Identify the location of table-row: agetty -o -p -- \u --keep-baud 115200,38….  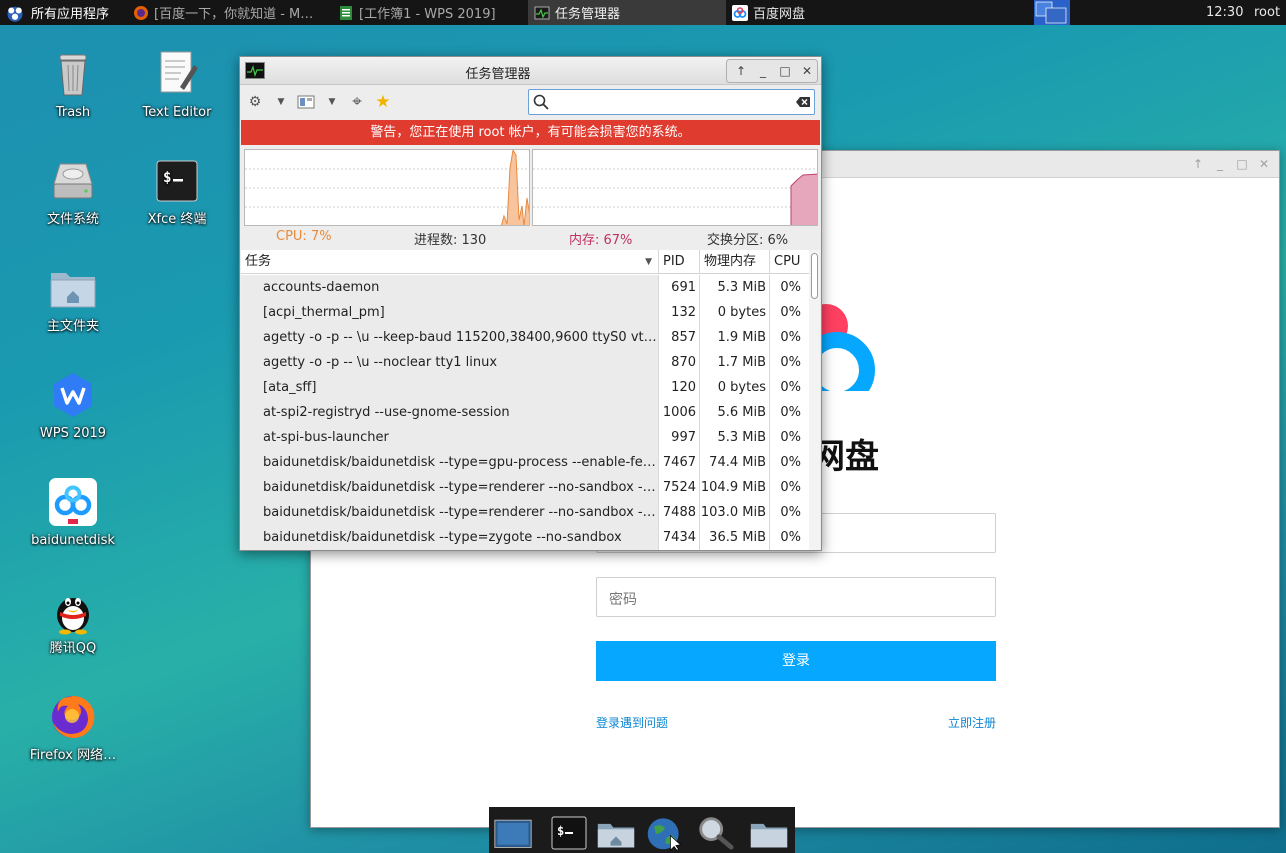
(525, 337).